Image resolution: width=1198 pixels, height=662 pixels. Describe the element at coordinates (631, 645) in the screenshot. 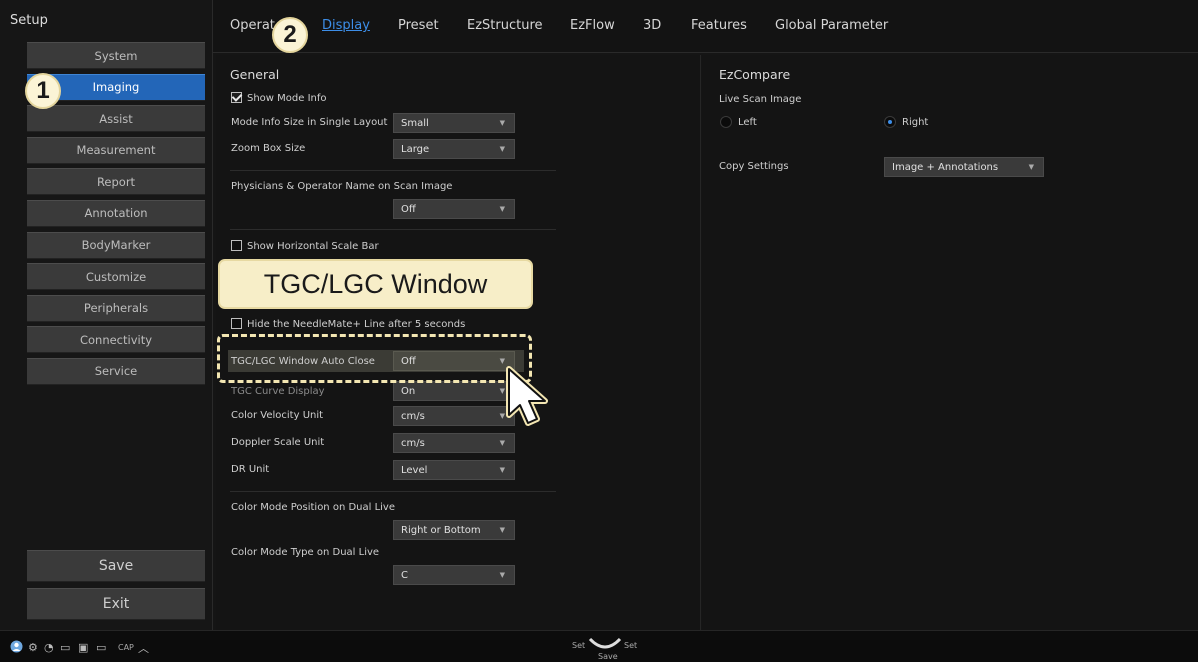

I see `trackball-set-right-label: Set` at that location.